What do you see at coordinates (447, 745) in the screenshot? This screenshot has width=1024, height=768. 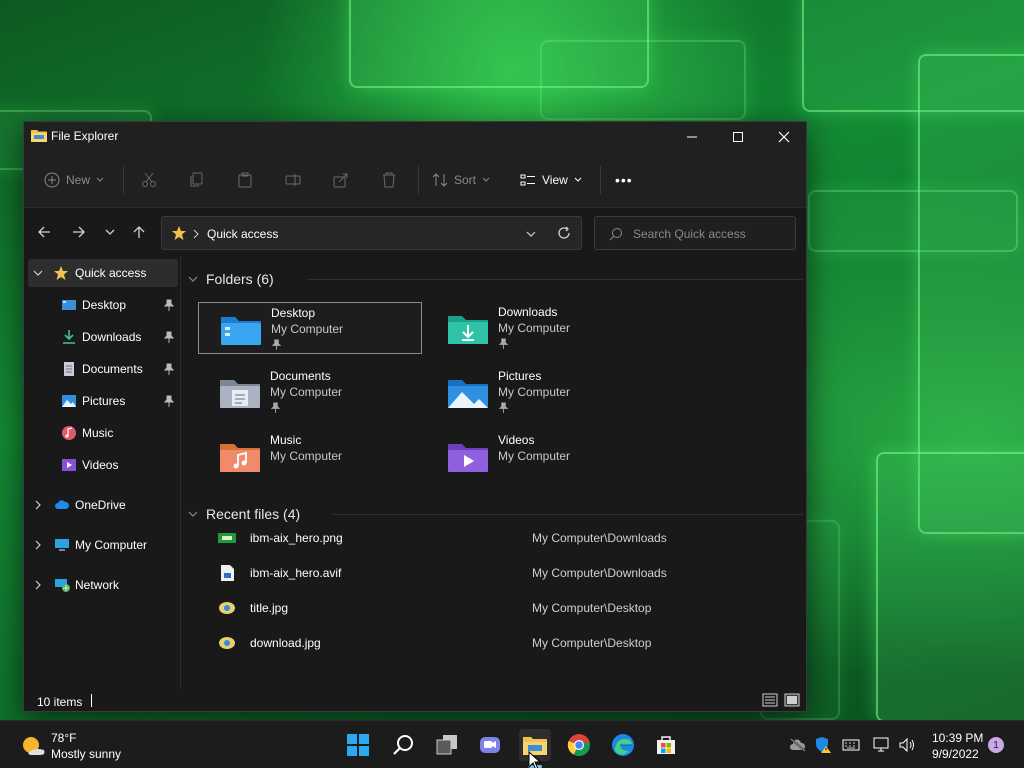 I see `task-view-button` at bounding box center [447, 745].